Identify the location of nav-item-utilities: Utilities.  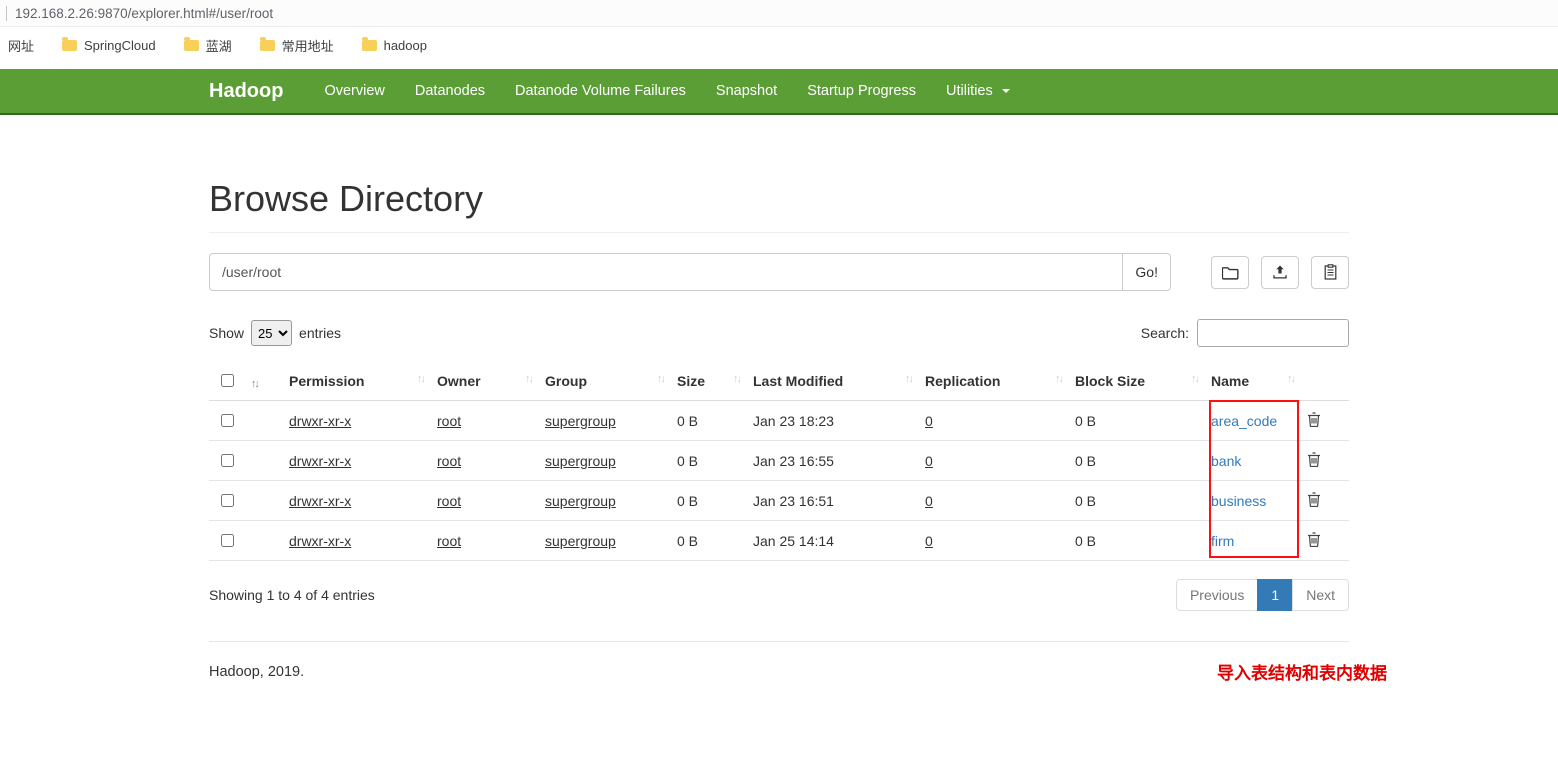
(978, 91).